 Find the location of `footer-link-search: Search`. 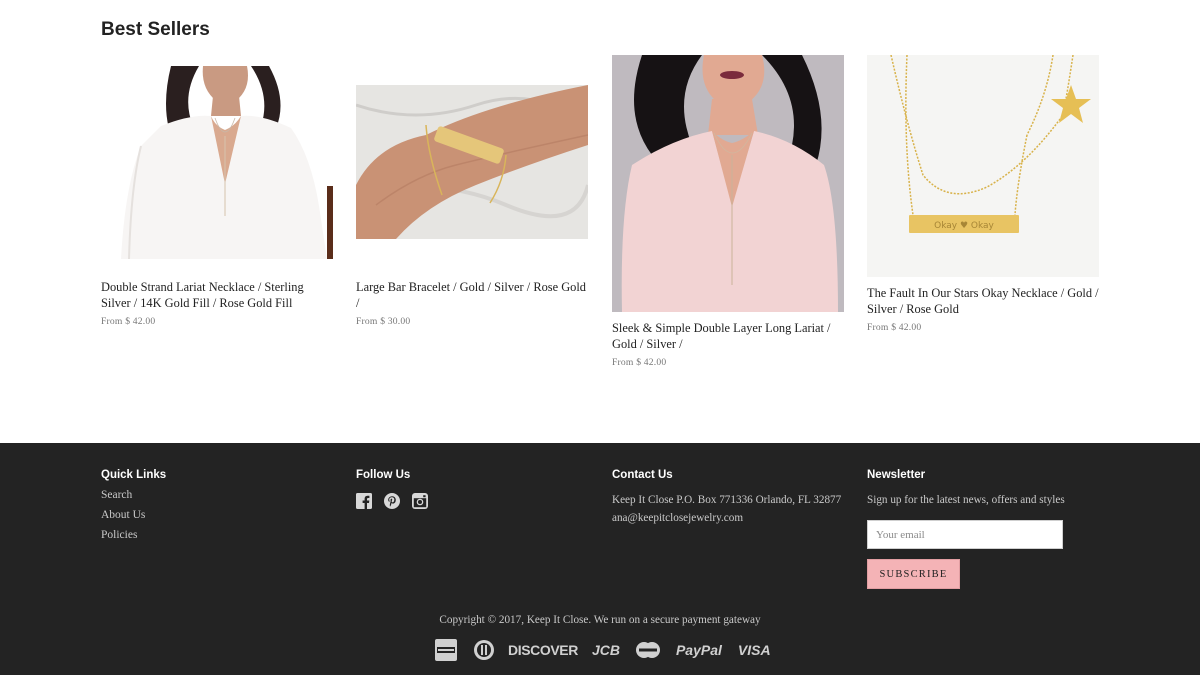

footer-link-search: Search is located at coordinates (133, 495).